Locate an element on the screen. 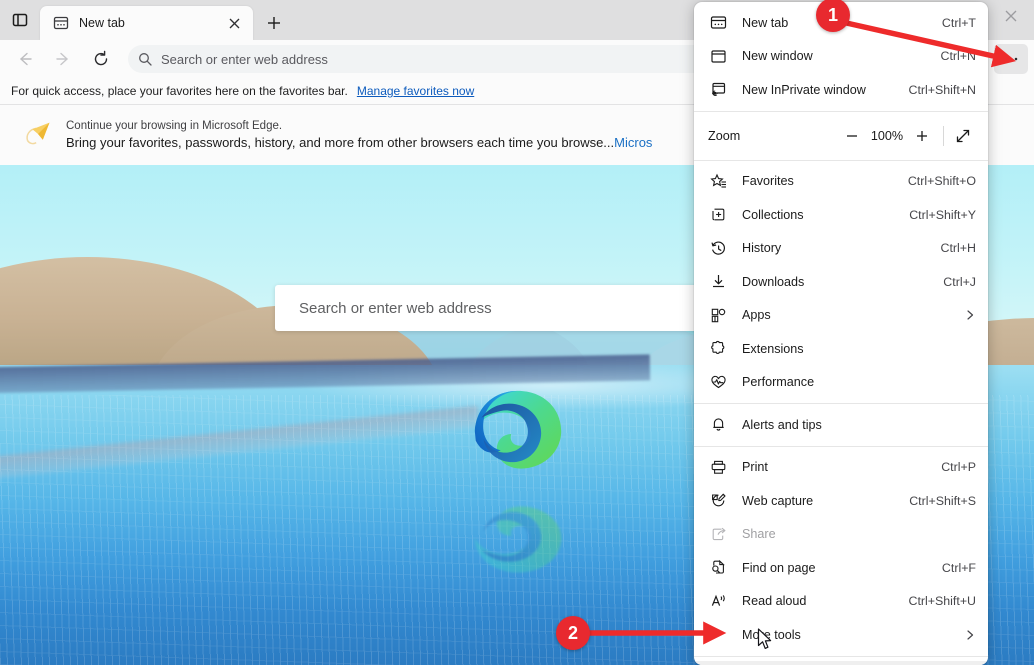  menu-item-label: New window is located at coordinates (777, 56).